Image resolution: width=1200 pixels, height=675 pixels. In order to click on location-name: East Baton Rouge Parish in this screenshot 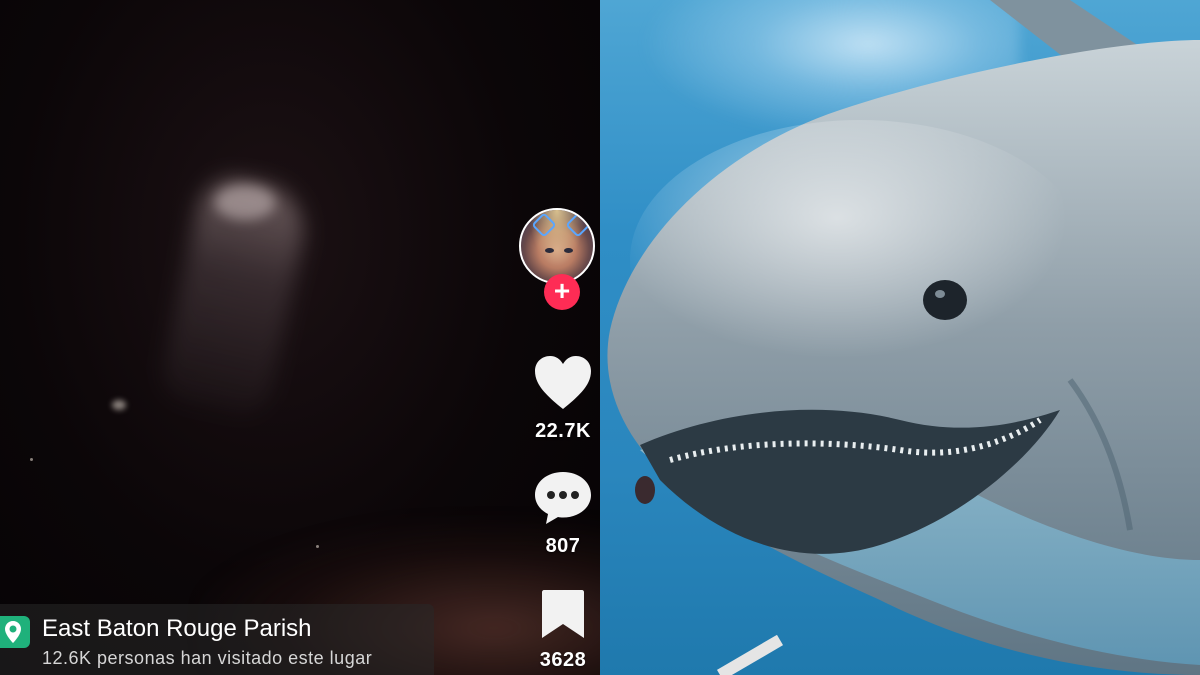, I will do `click(177, 629)`.